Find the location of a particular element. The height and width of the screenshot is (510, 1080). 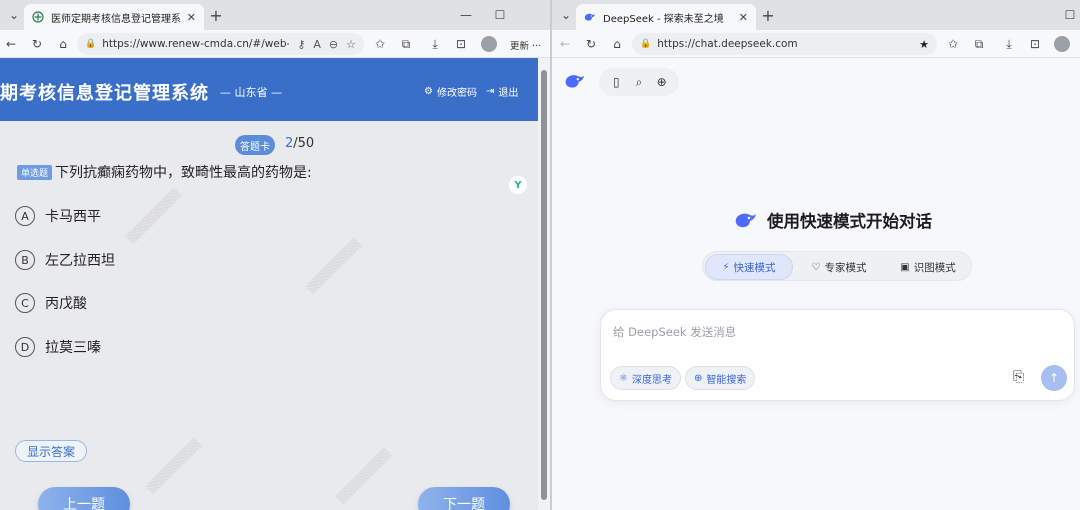

question-progress: 2/50 is located at coordinates (299, 143).